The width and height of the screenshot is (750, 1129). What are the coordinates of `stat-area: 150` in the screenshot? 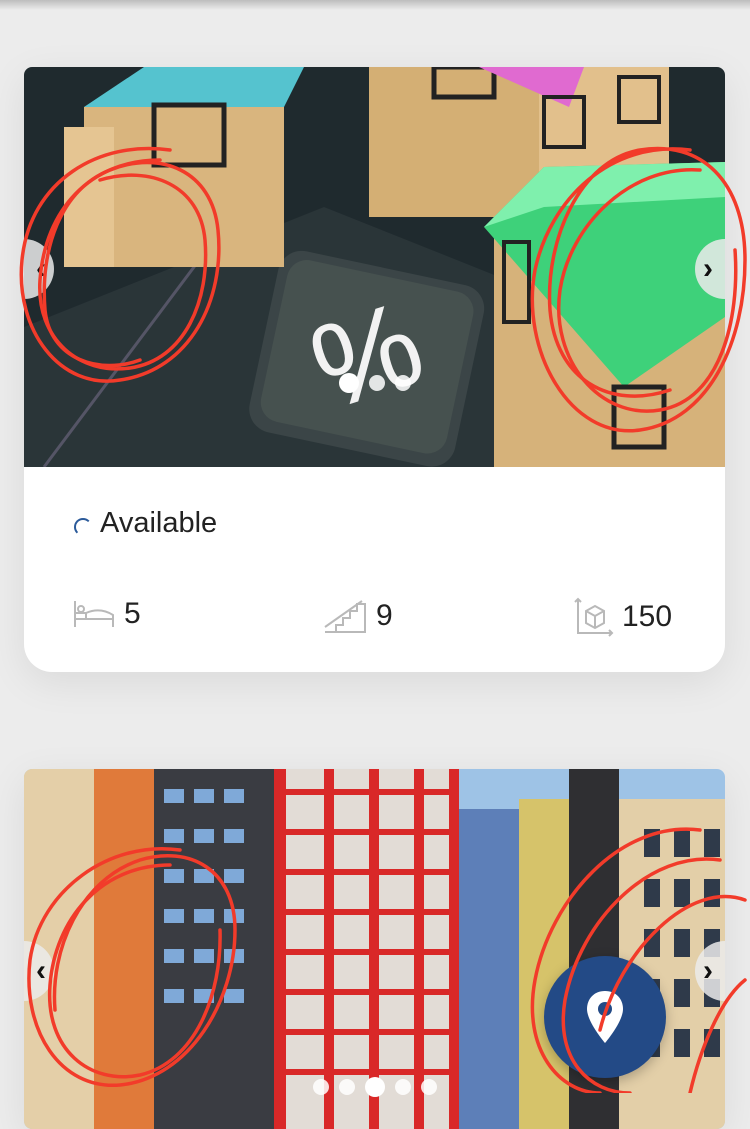 It's located at (623, 617).